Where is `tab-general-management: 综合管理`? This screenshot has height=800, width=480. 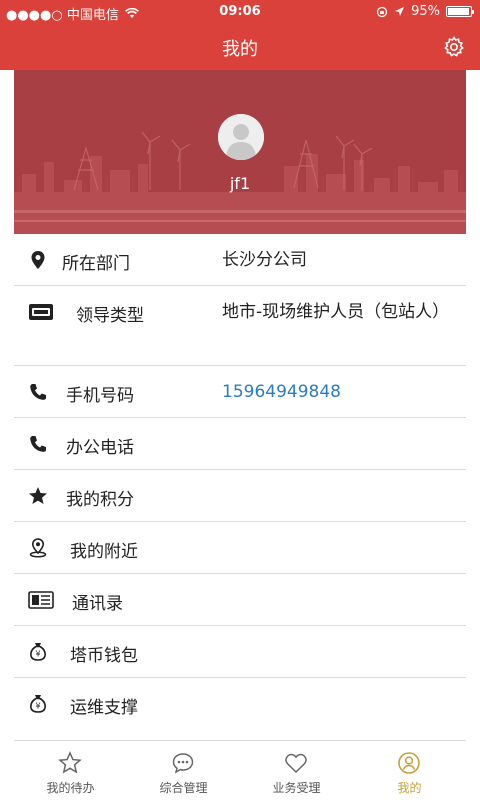
tab-general-management: 综合管理 is located at coordinates (183, 770).